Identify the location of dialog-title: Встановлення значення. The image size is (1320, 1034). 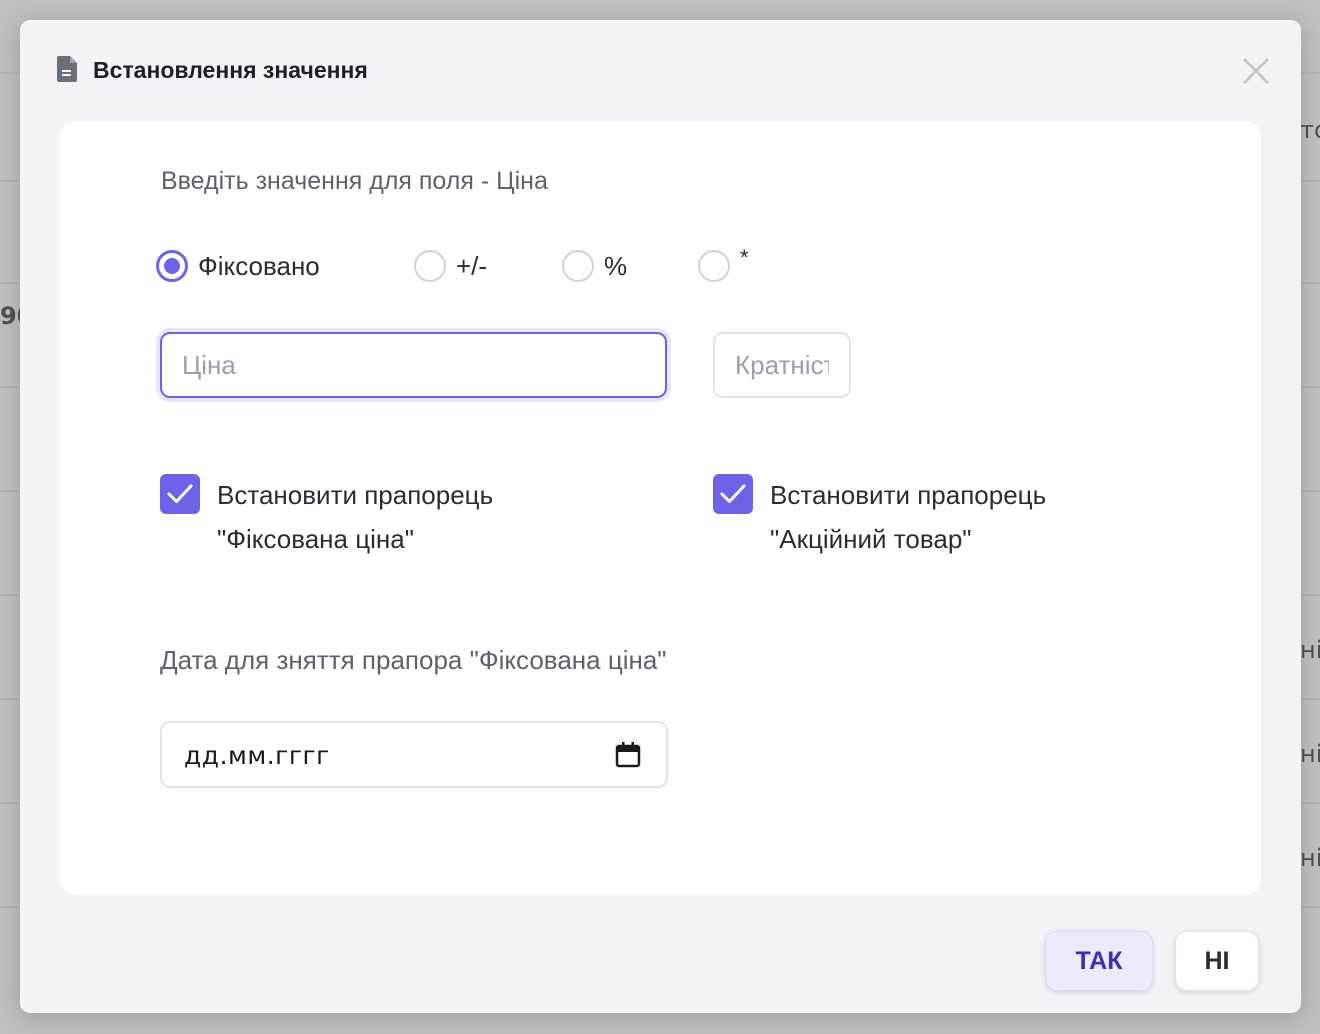
(230, 70).